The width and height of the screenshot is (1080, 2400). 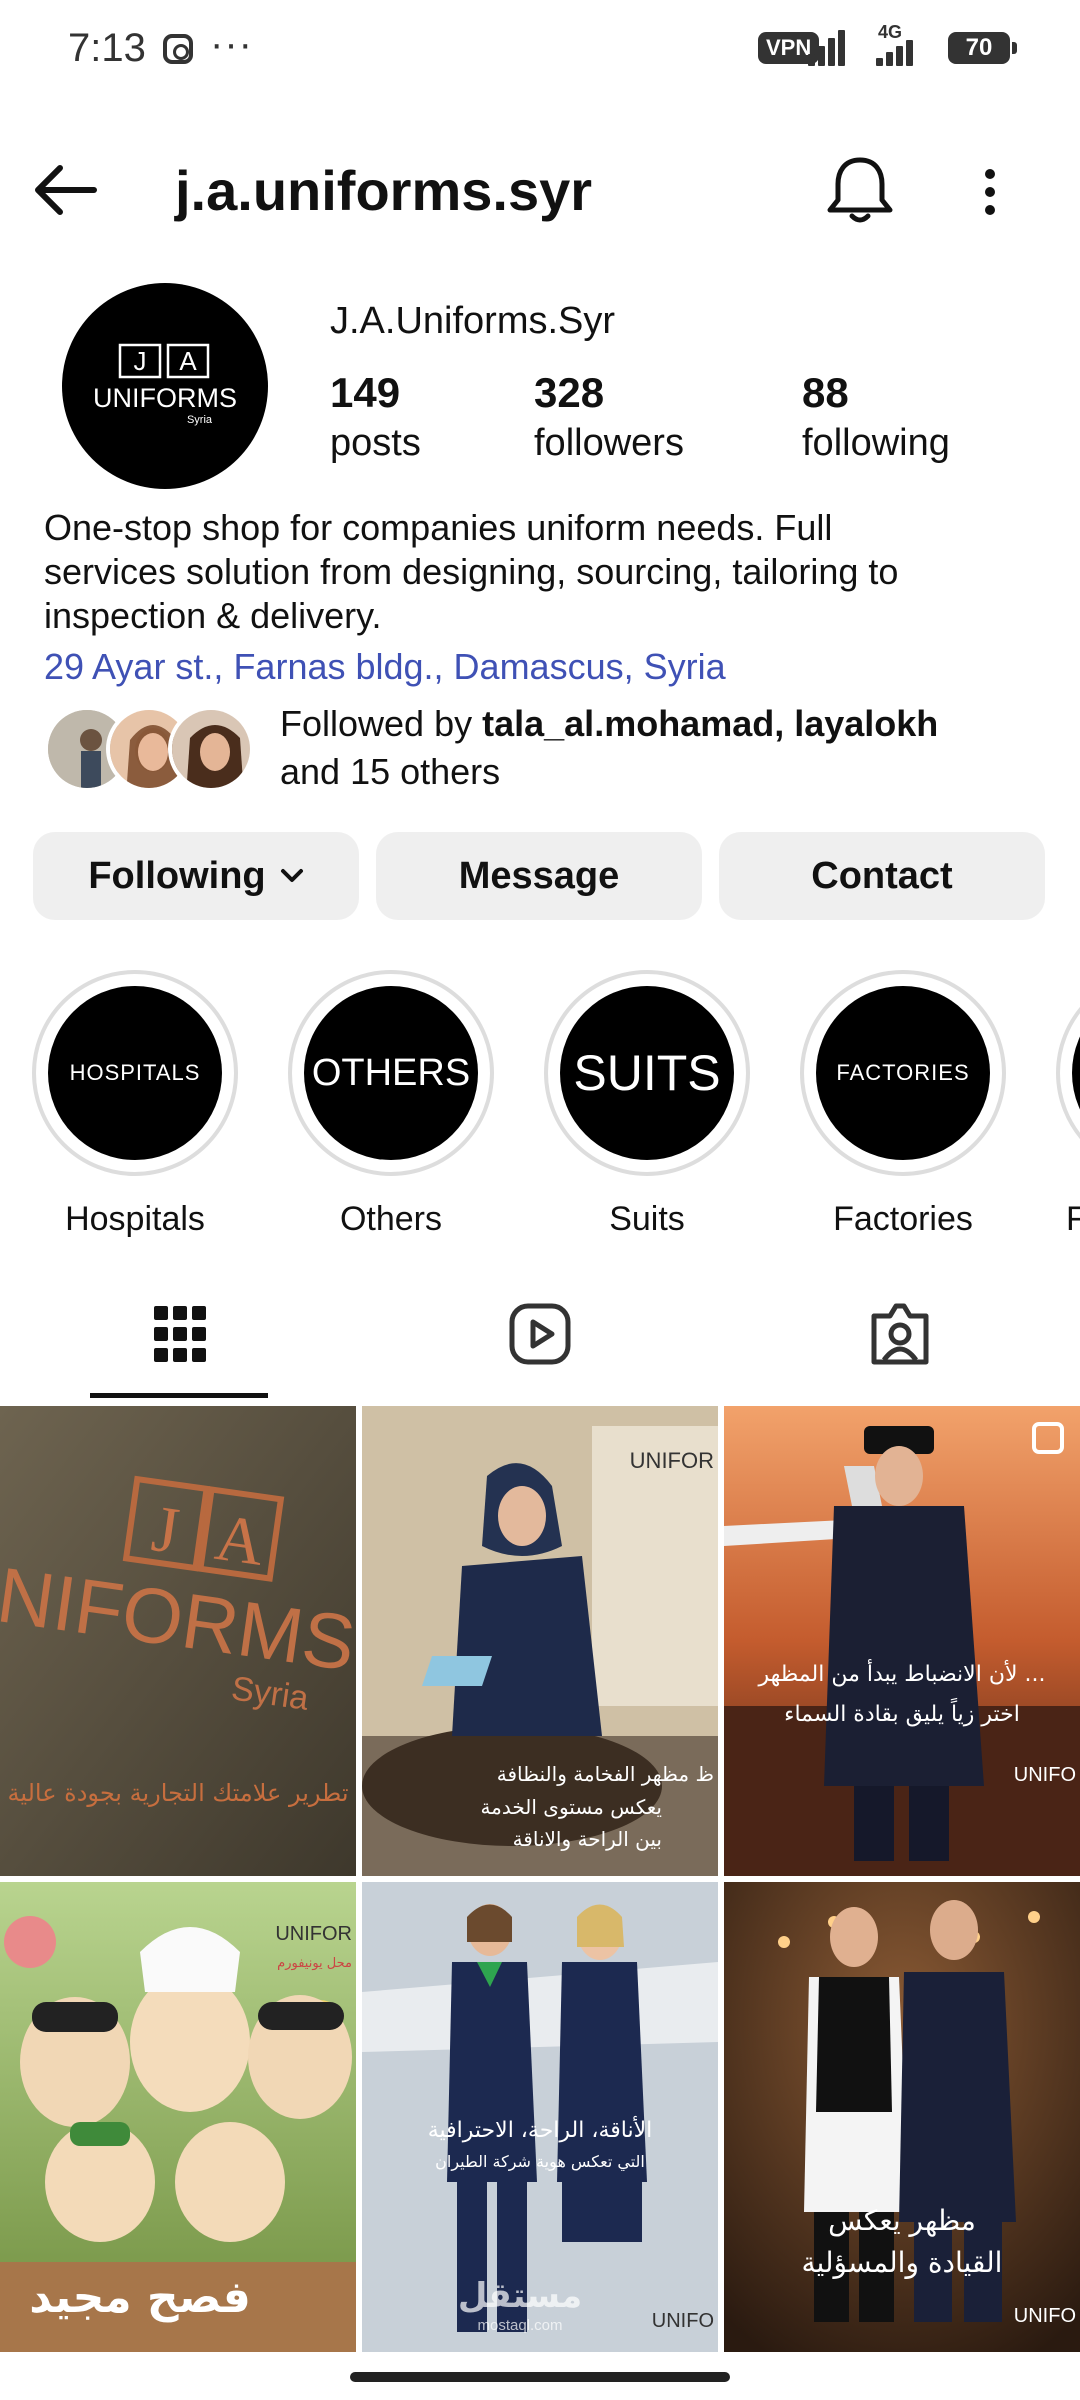 What do you see at coordinates (177, 1793) in the screenshot?
I see `svg-text:تطرير علامتك التجارية بجودة عا: تطرير علامتك التجارية بجودة عالية` at bounding box center [177, 1793].